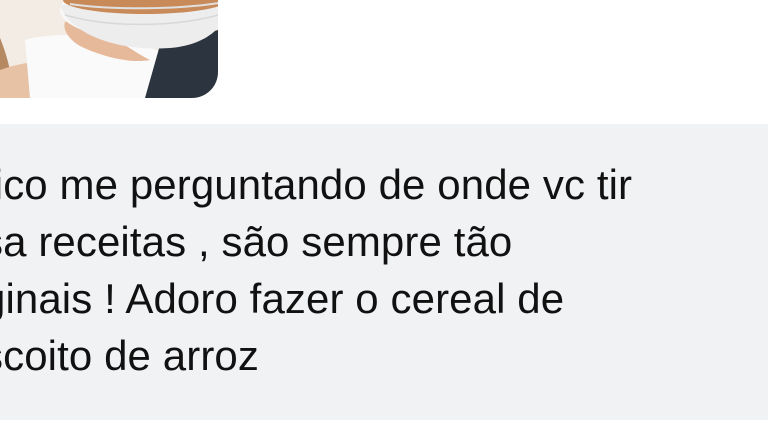 The image size is (768, 445). I want to click on comment-line: scoito de arroz, so click(129, 355).